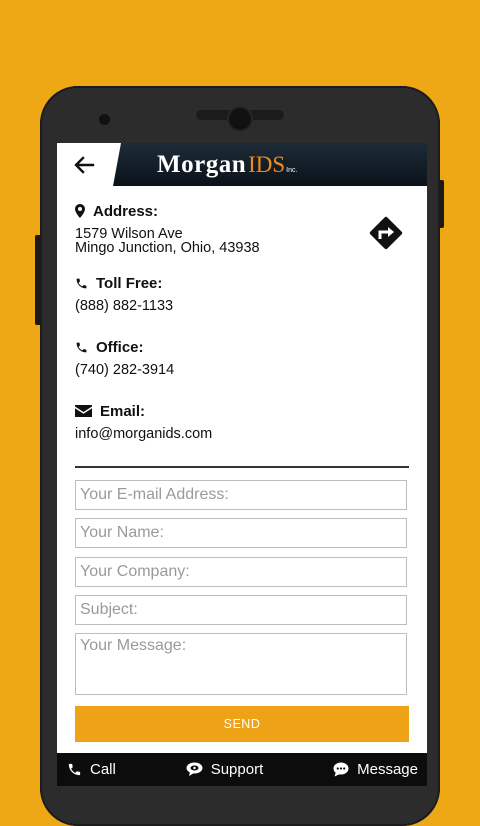 Image resolution: width=480 pixels, height=826 pixels. I want to click on message-label: Message, so click(387, 769).